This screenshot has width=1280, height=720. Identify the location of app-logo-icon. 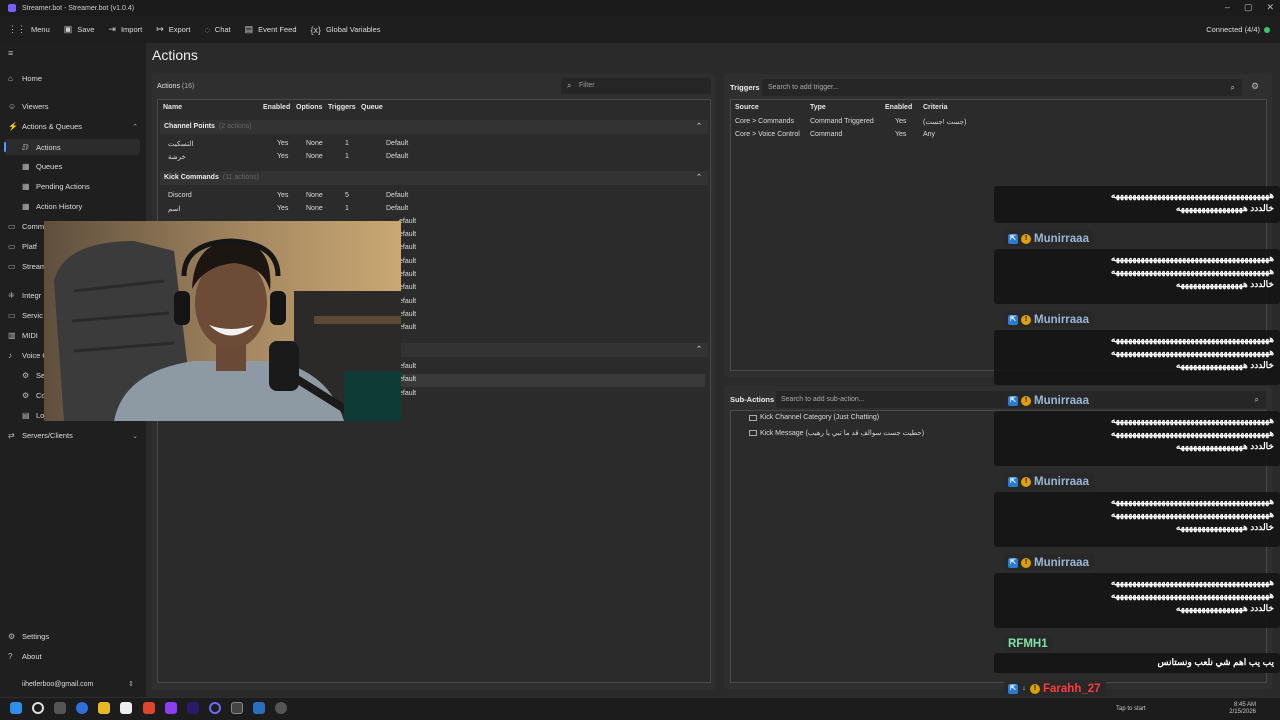
(12, 8).